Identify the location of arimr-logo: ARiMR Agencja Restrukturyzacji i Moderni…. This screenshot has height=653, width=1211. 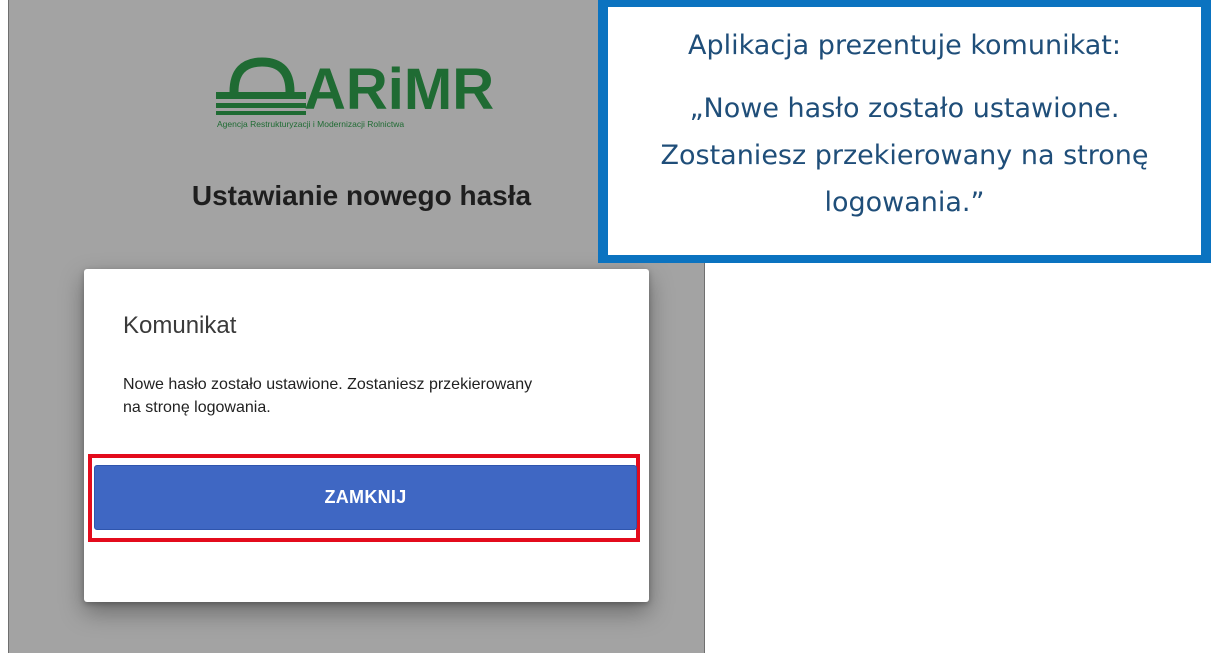
(366, 94).